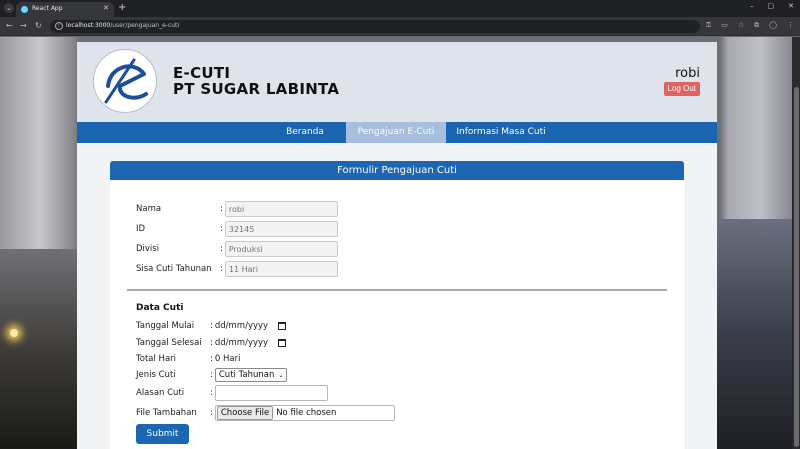 The width and height of the screenshot is (800, 449). Describe the element at coordinates (106, 8) in the screenshot. I see `tab-close-icon: ✕` at that location.